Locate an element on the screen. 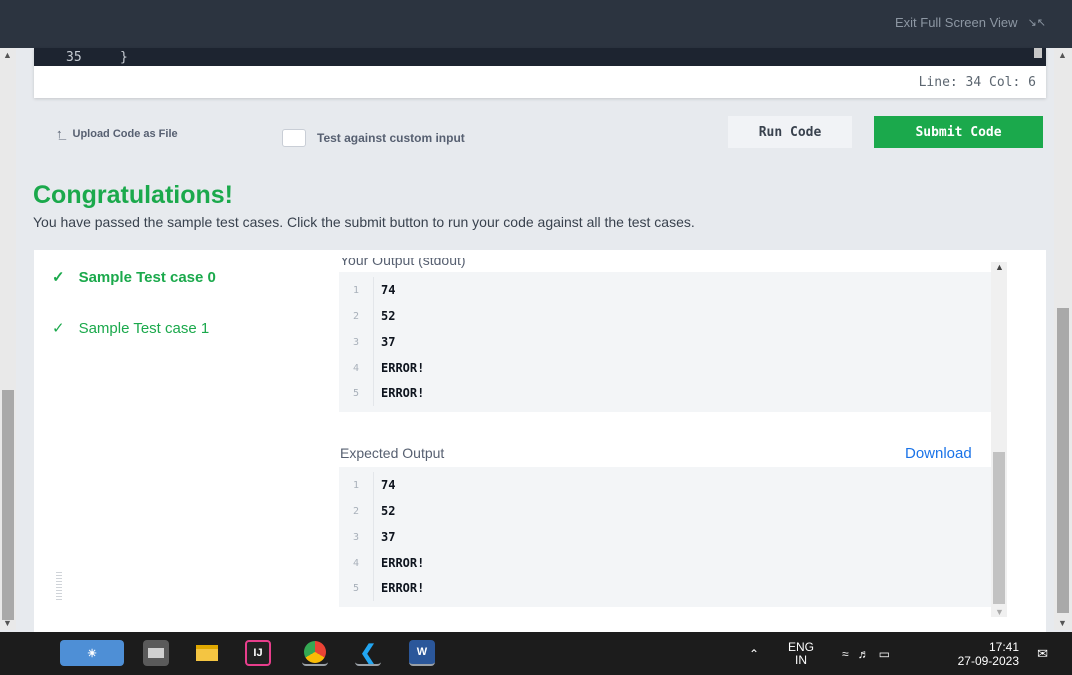  system-clock: 17:41 27-09-2023 is located at coordinates (988, 653).